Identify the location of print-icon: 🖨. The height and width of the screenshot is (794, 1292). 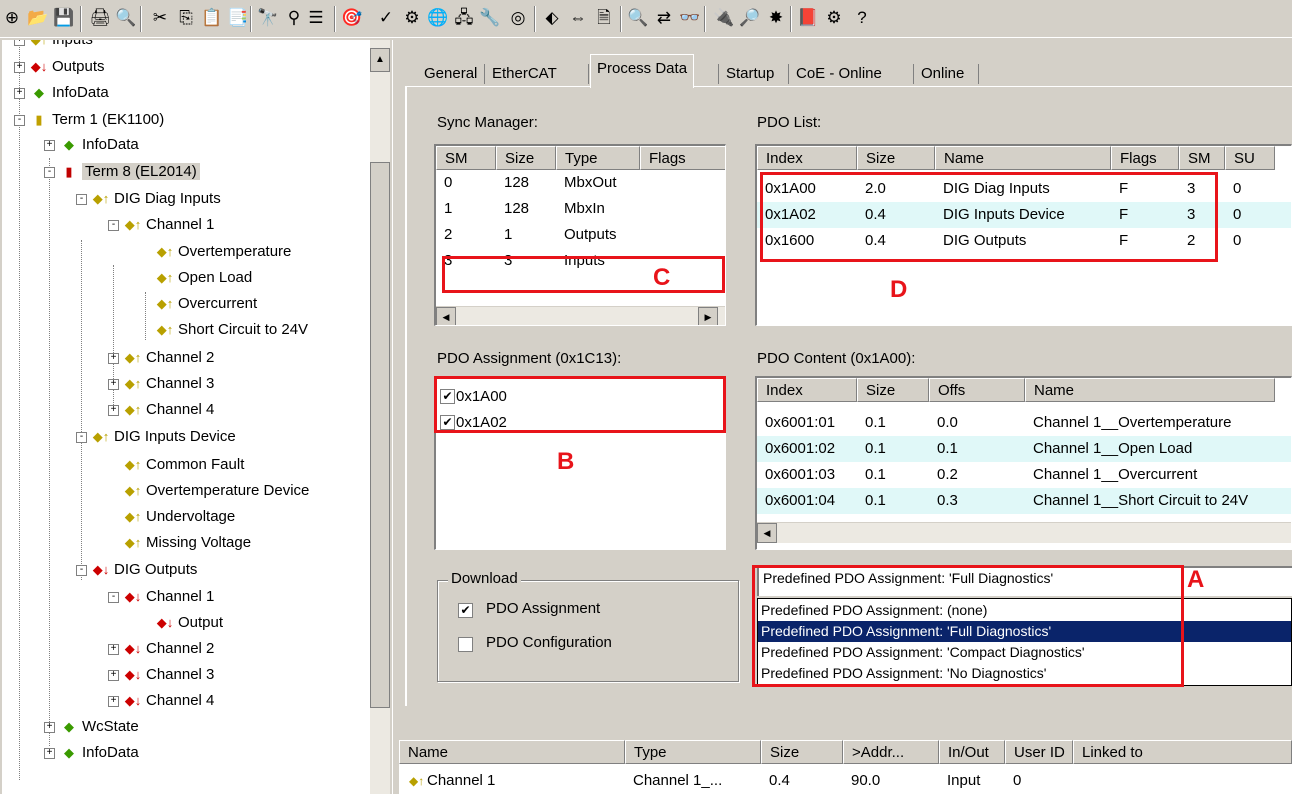
(100, 18).